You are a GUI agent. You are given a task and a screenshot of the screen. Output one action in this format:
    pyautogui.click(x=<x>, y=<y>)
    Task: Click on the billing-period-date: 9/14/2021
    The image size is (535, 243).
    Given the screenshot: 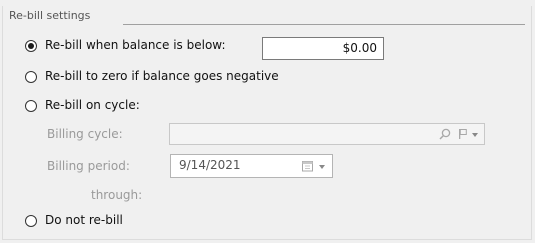 What is the action you would take?
    pyautogui.click(x=210, y=165)
    